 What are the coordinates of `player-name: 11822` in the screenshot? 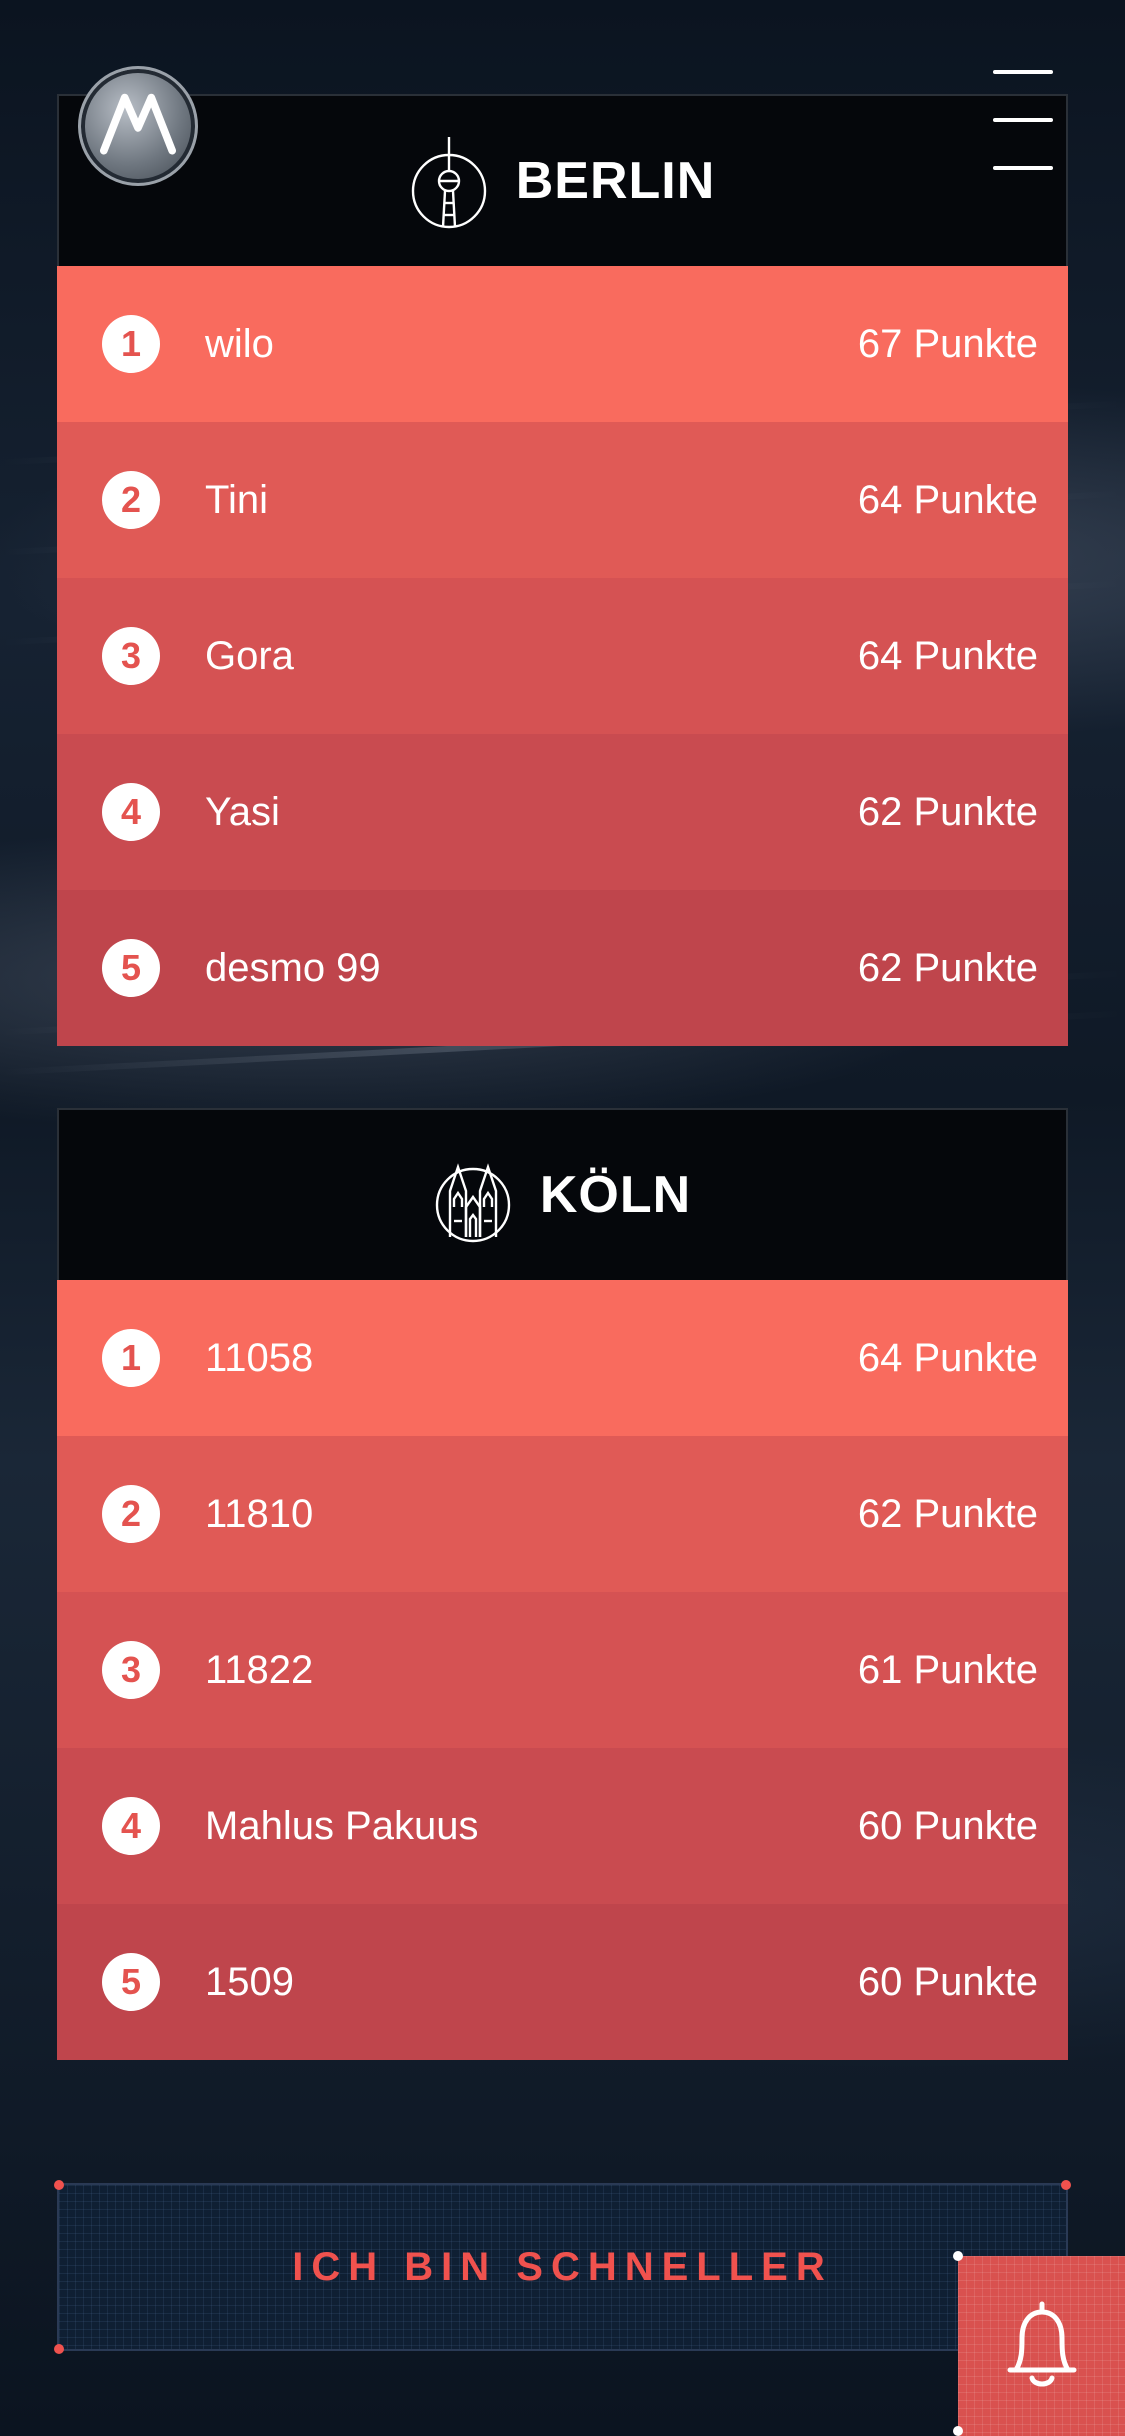 It's located at (259, 1669).